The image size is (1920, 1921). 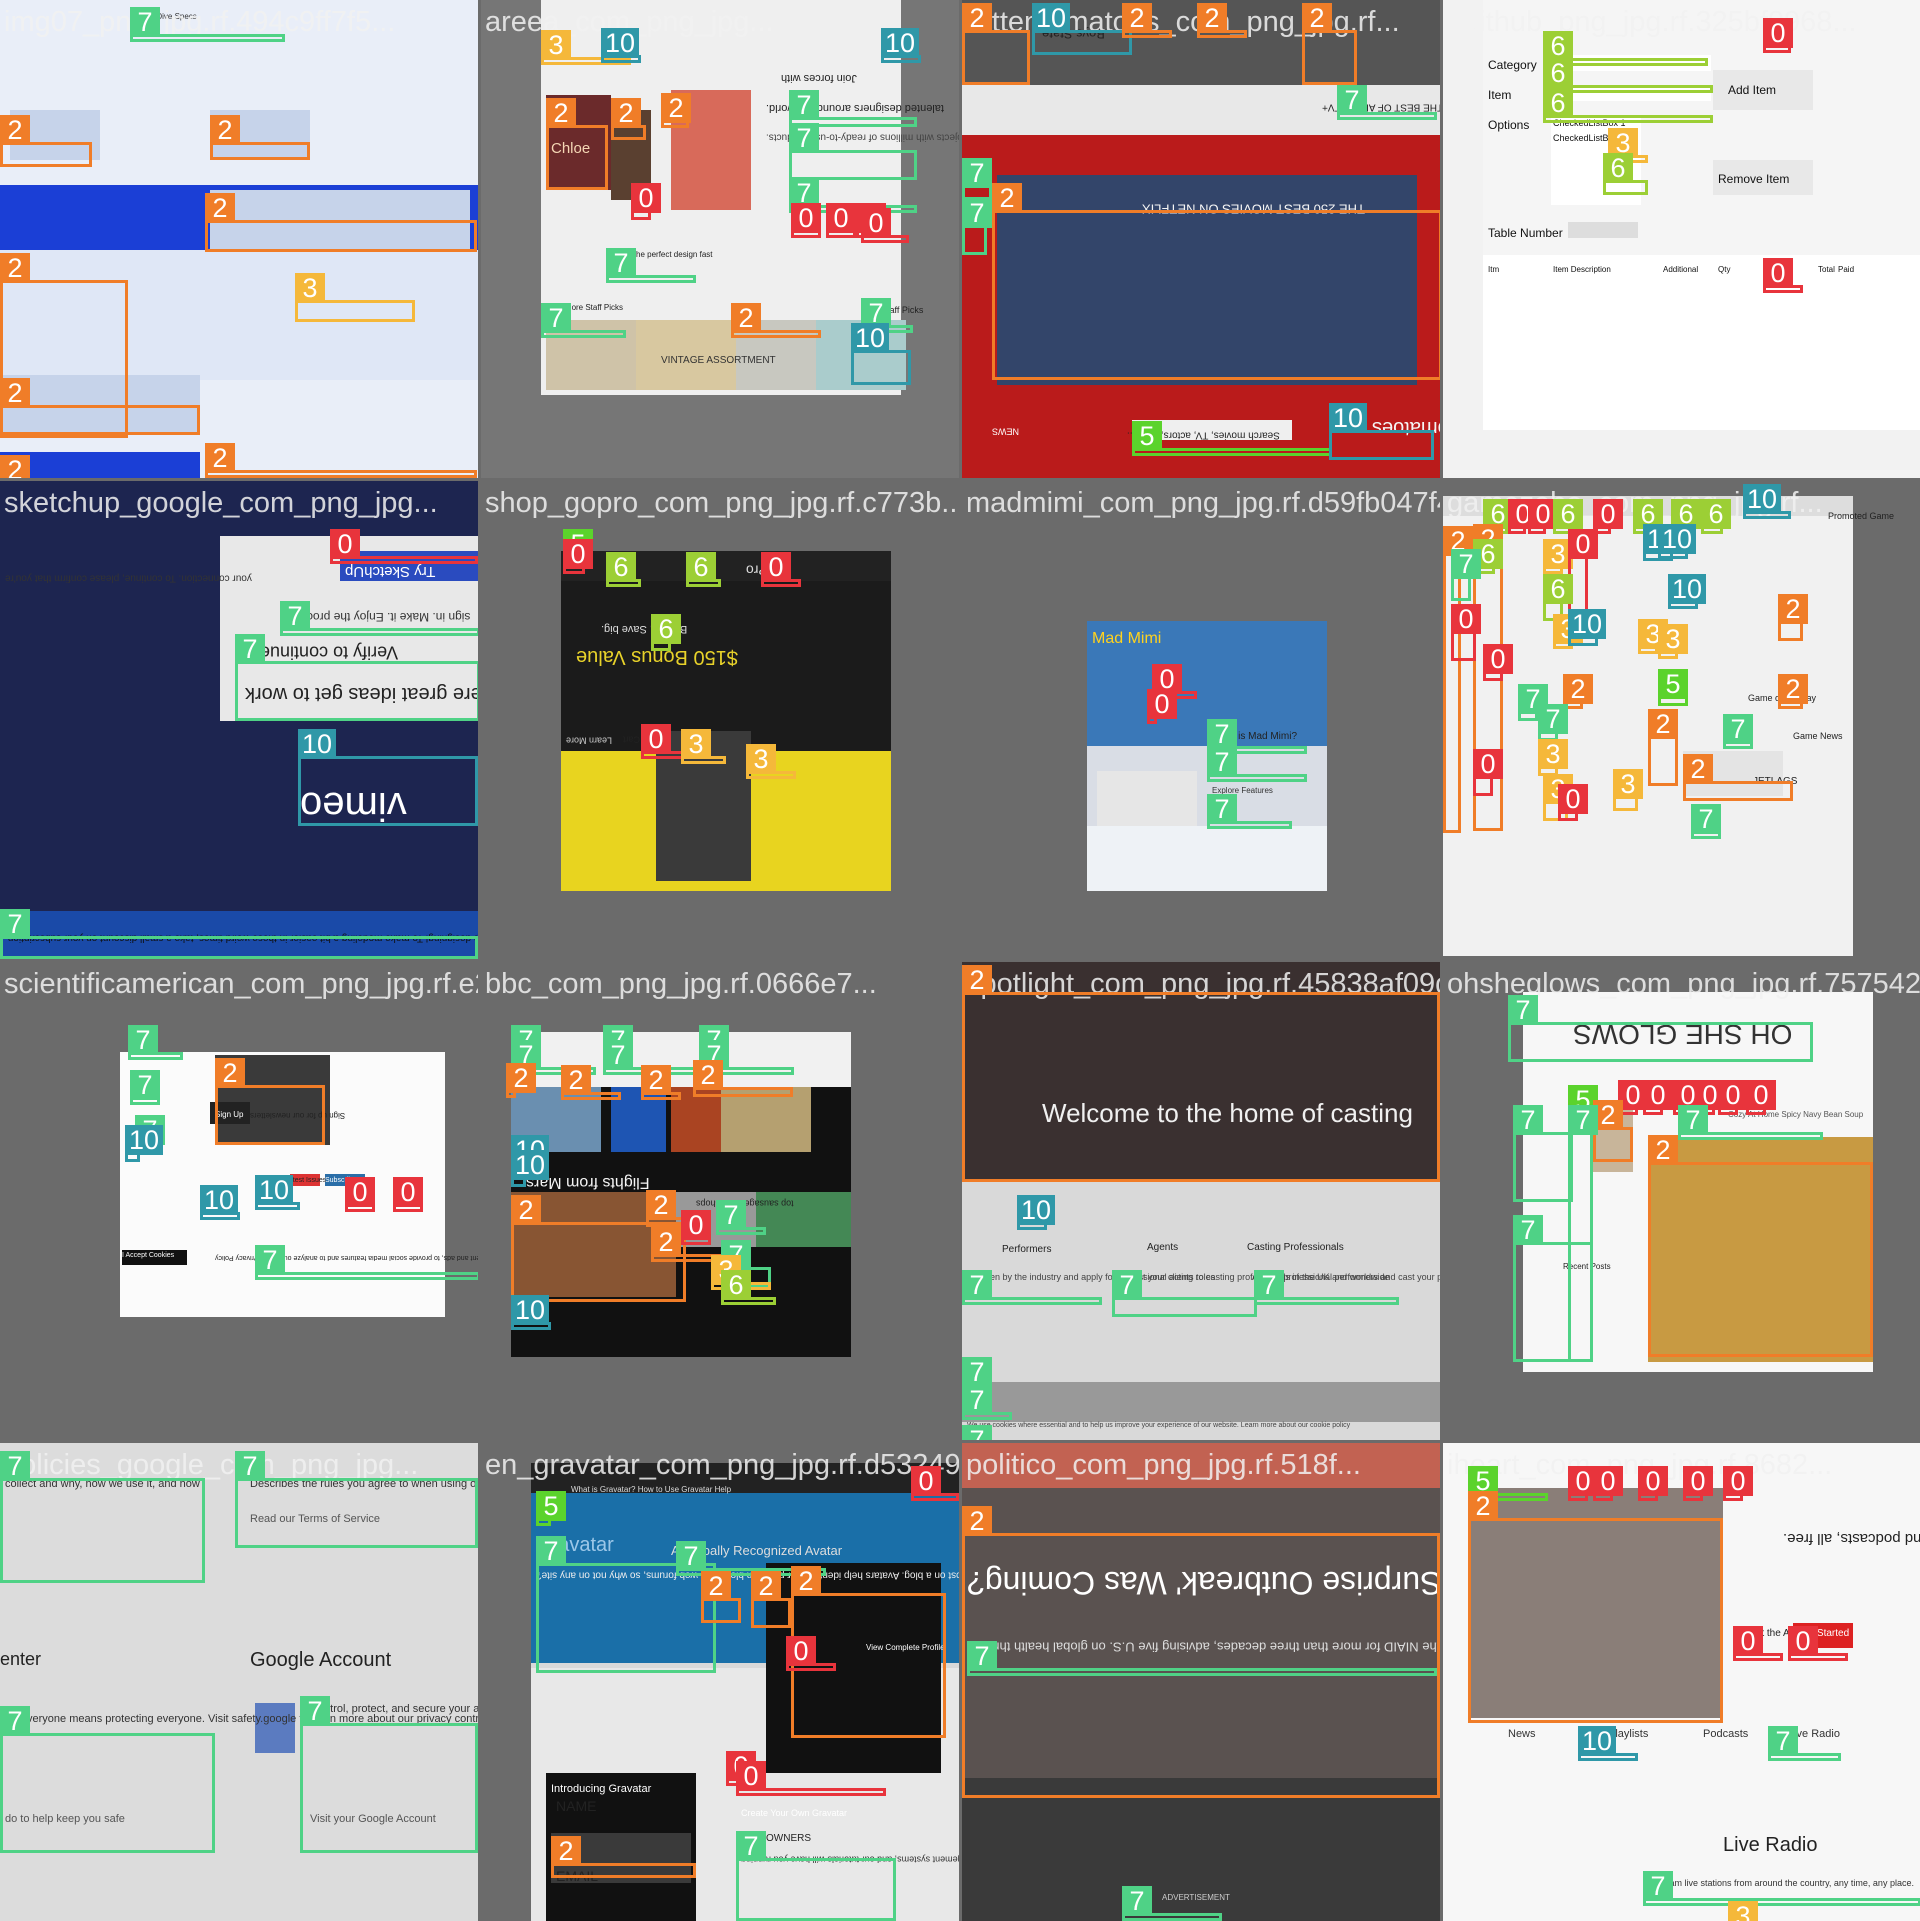 I want to click on screenshot-text: Item, so click(x=1500, y=95).